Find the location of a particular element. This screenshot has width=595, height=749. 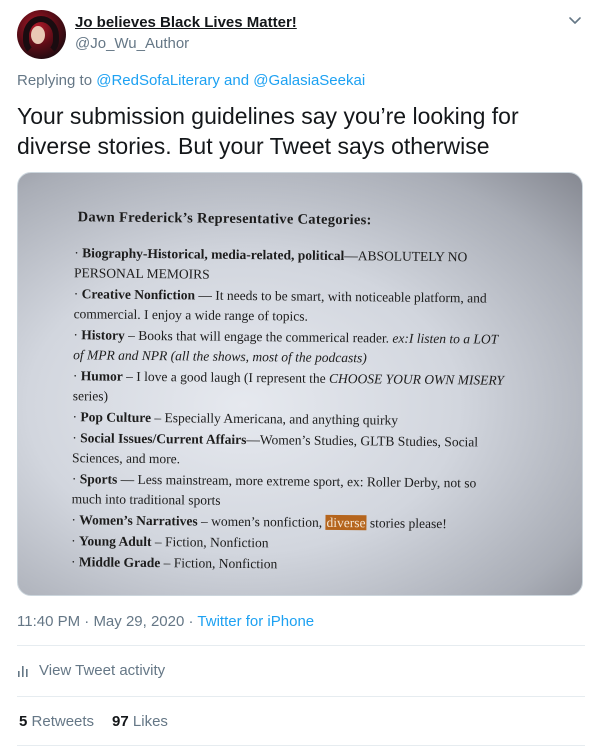

author-display-name: Jo believes Black Lives Matter! is located at coordinates (186, 22).